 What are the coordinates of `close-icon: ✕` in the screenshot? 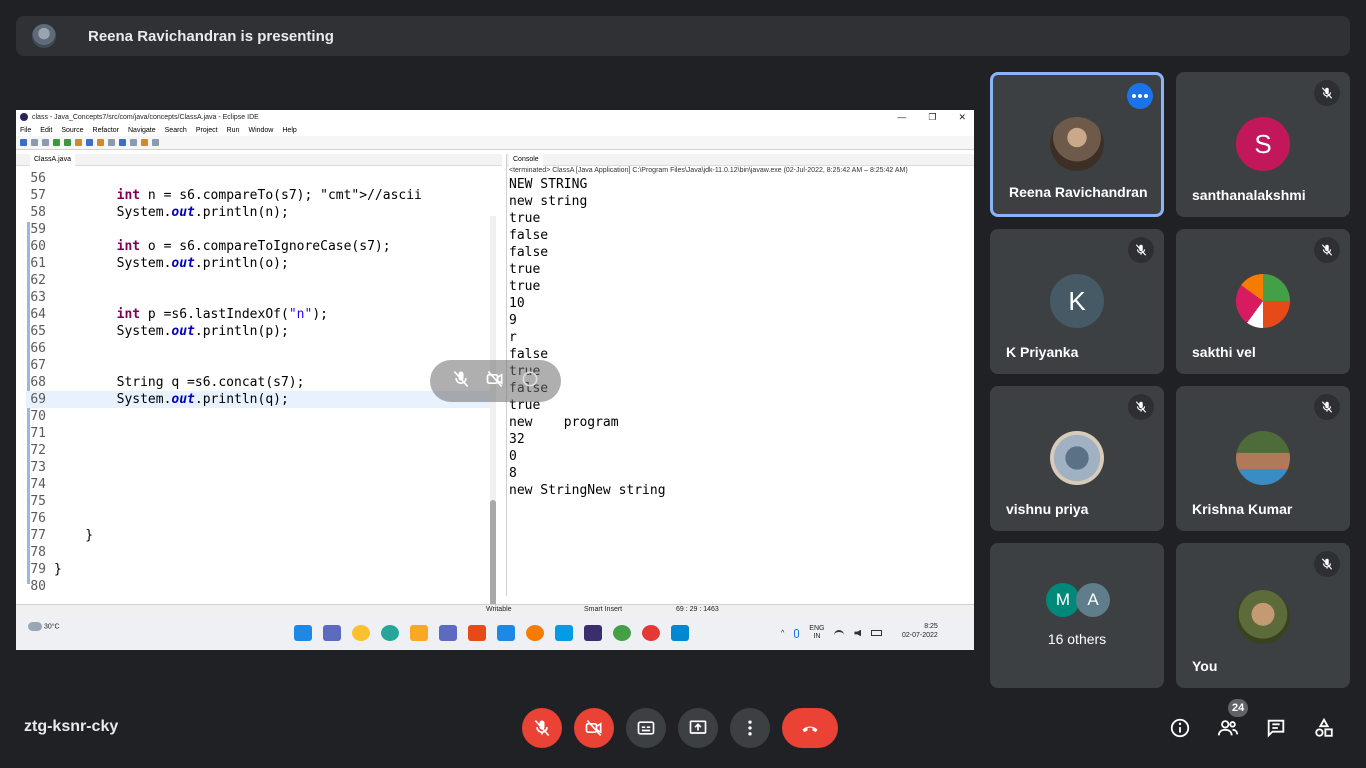 It's located at (962, 117).